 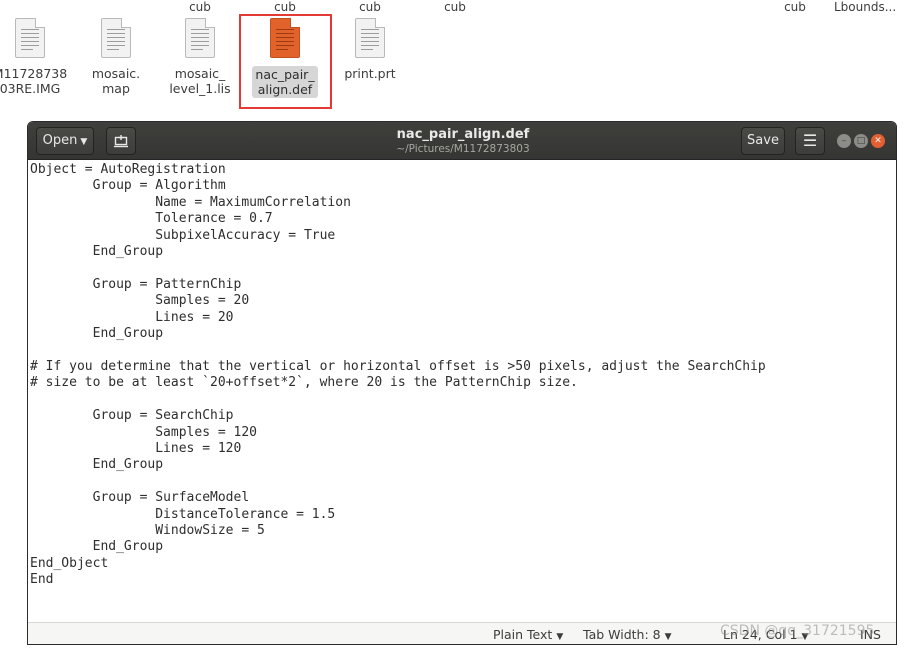 What do you see at coordinates (463, 149) in the screenshot?
I see `window-subtitle: ~/Pictures/M1172873803` at bounding box center [463, 149].